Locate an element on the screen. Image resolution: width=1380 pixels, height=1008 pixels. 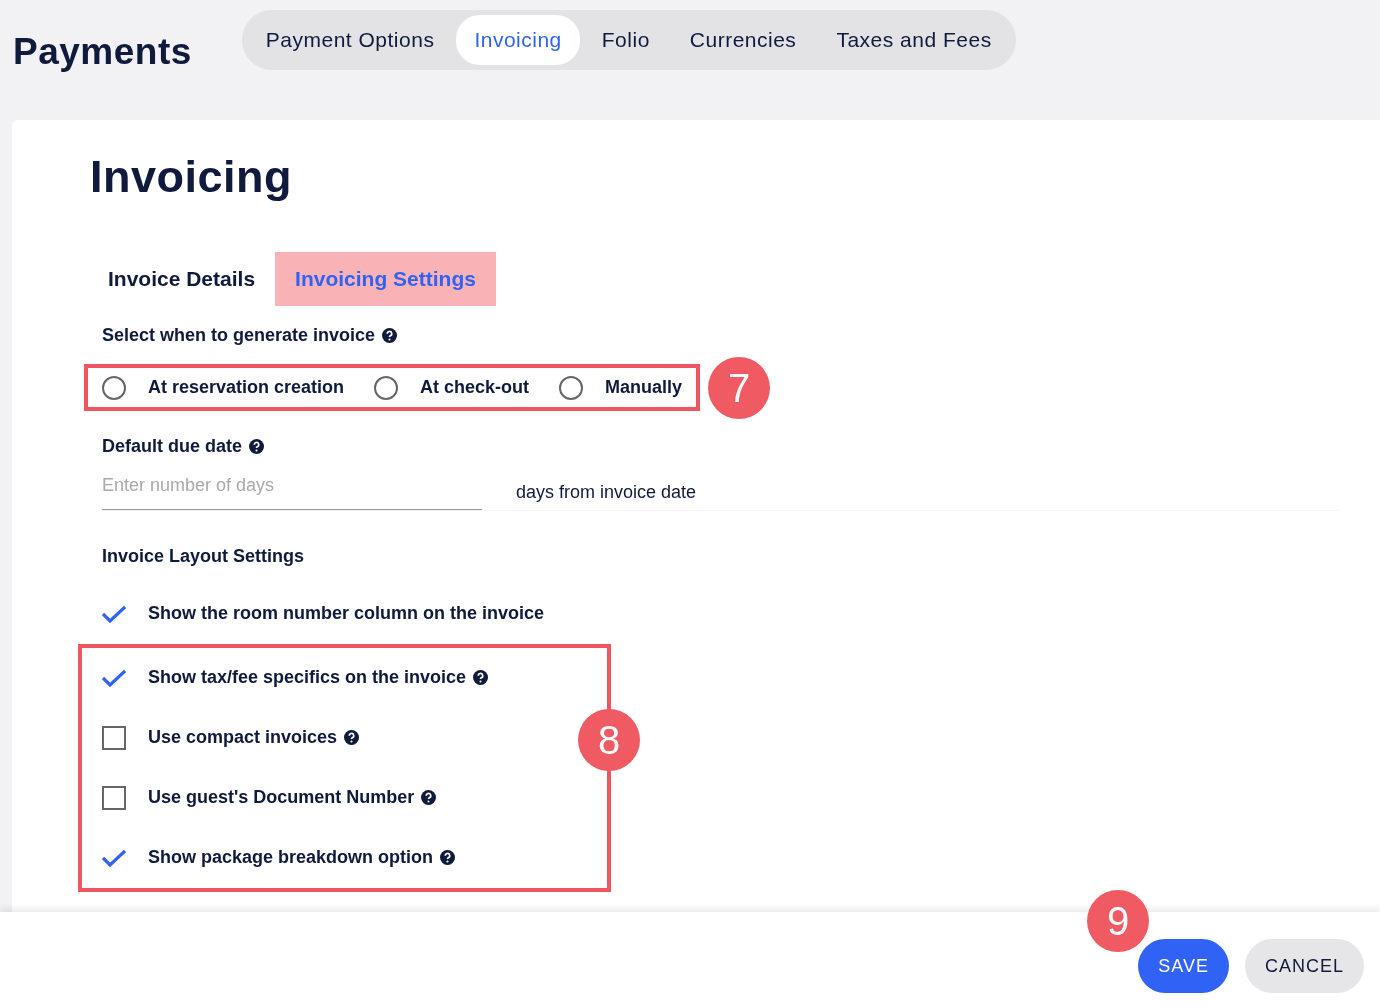
field-label: Select when to generate invoice is located at coordinates (239, 335).